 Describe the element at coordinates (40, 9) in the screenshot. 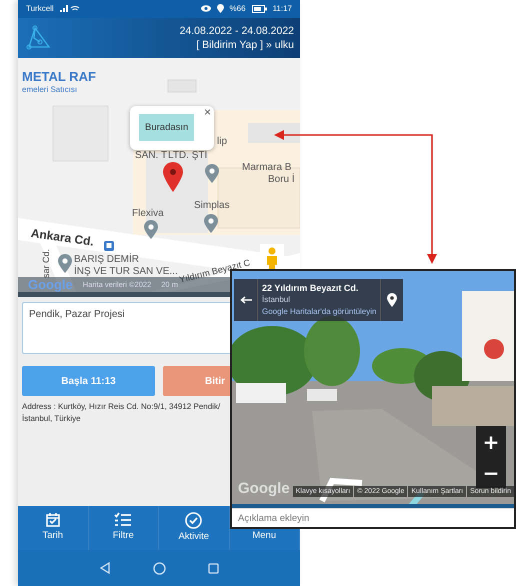

I see `carrier-name: Turkcell` at that location.